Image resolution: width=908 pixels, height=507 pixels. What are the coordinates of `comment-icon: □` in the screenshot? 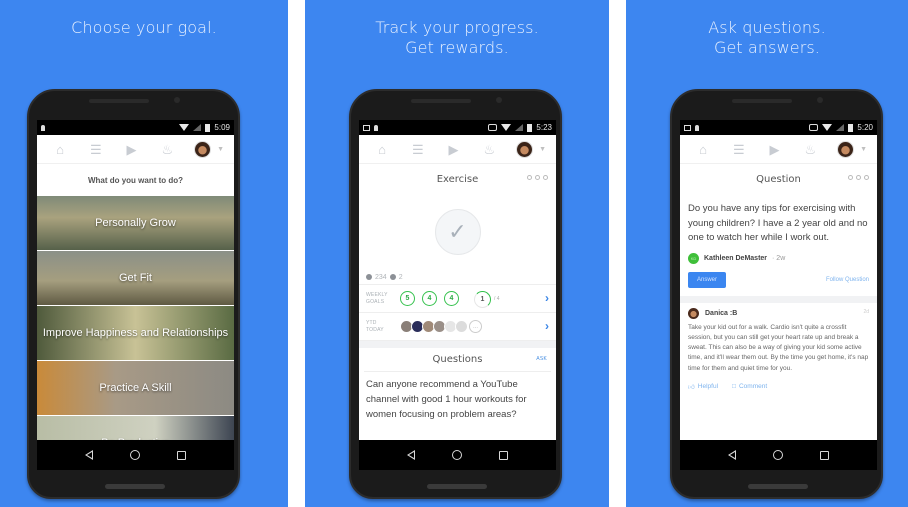 It's located at (734, 387).